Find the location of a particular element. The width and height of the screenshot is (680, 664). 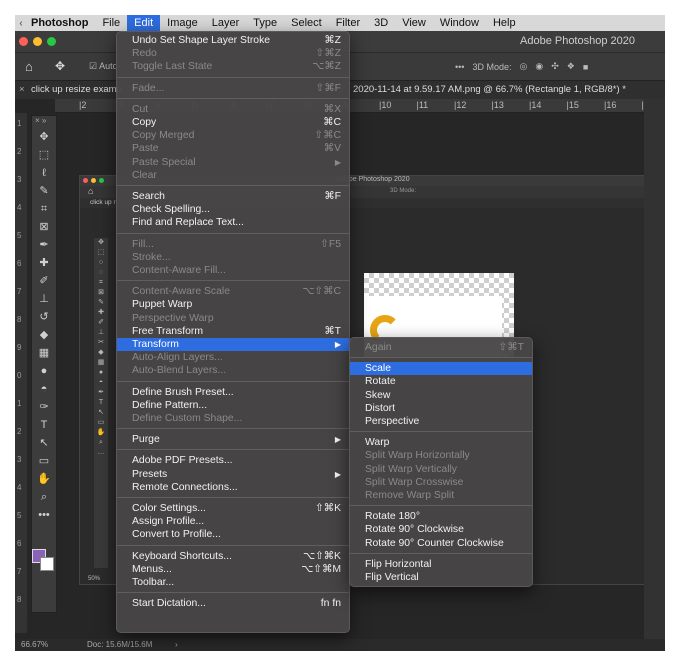

home-icon: ⌂ is located at coordinates (29, 66).